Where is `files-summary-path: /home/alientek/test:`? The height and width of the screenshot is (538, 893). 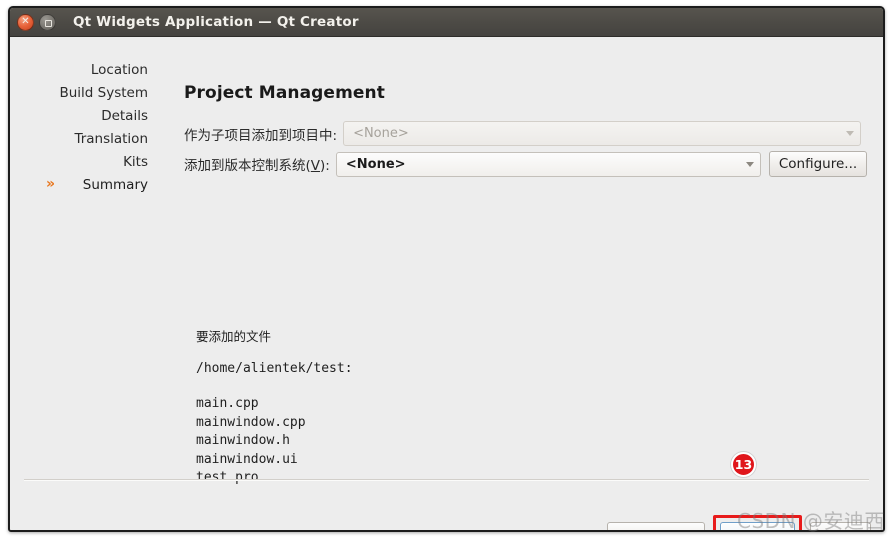
files-summary-path: /home/alientek/test: is located at coordinates (274, 368).